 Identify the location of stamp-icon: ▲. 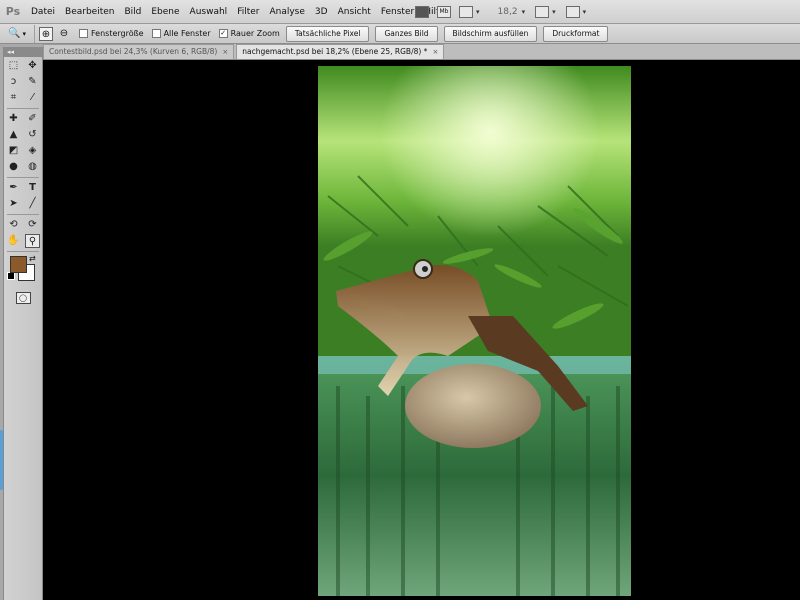
(13, 135).